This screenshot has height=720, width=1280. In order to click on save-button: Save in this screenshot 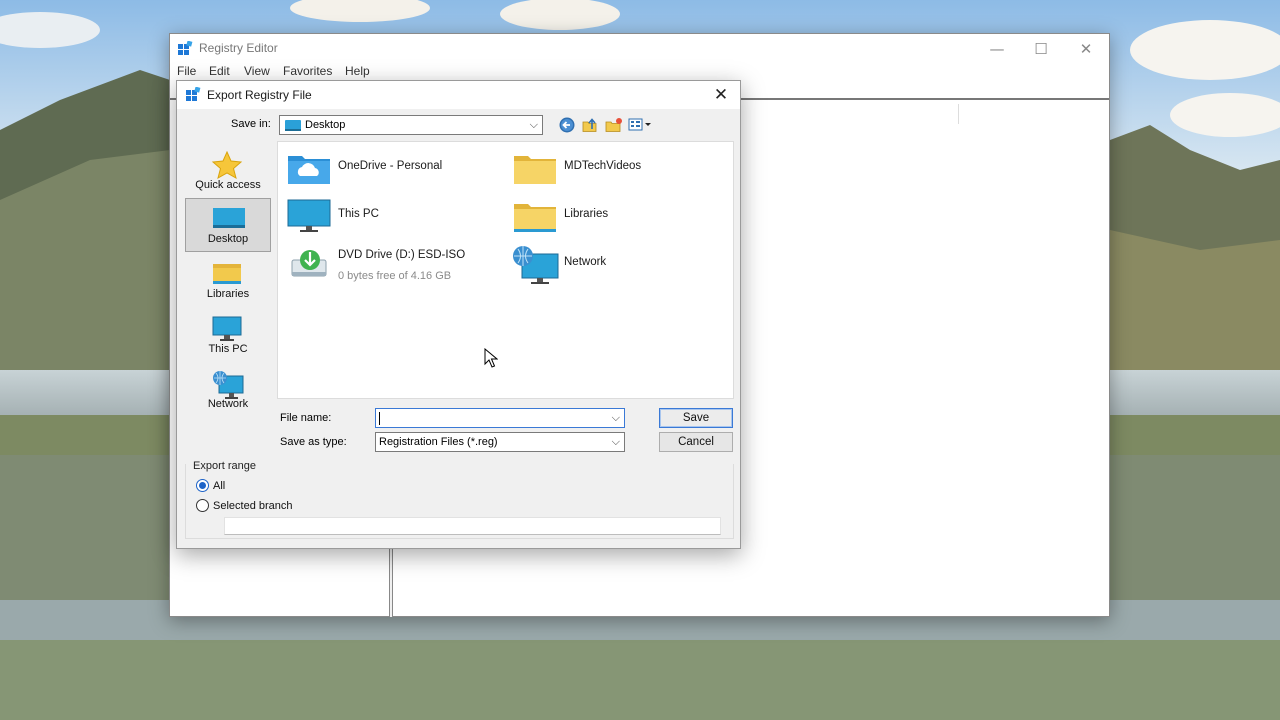, I will do `click(696, 418)`.